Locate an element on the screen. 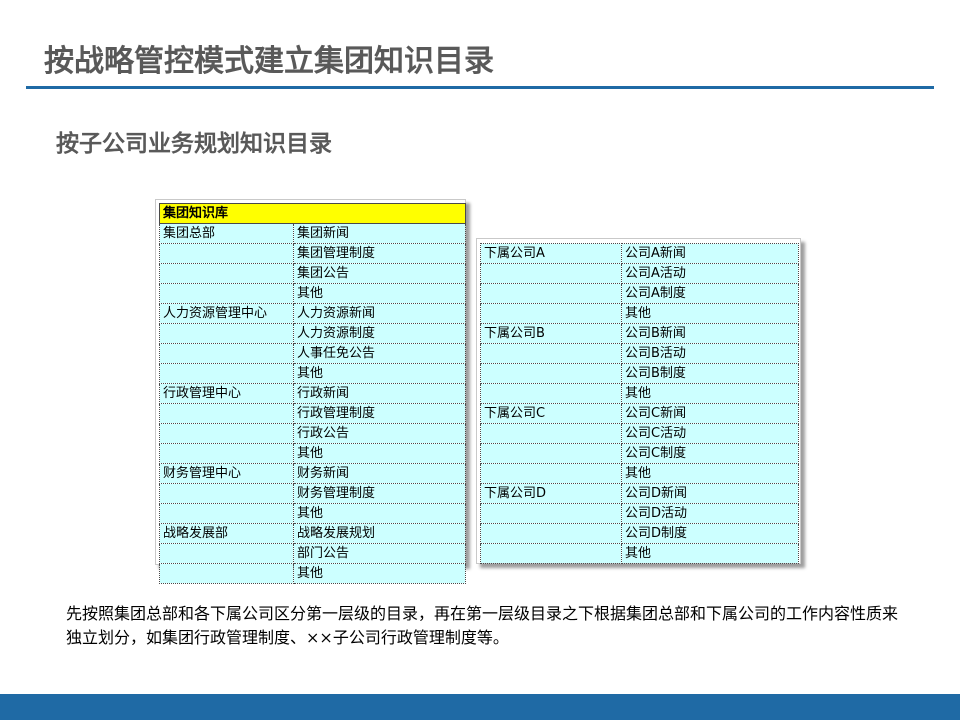  item-cell: 集团公告 is located at coordinates (379, 273).